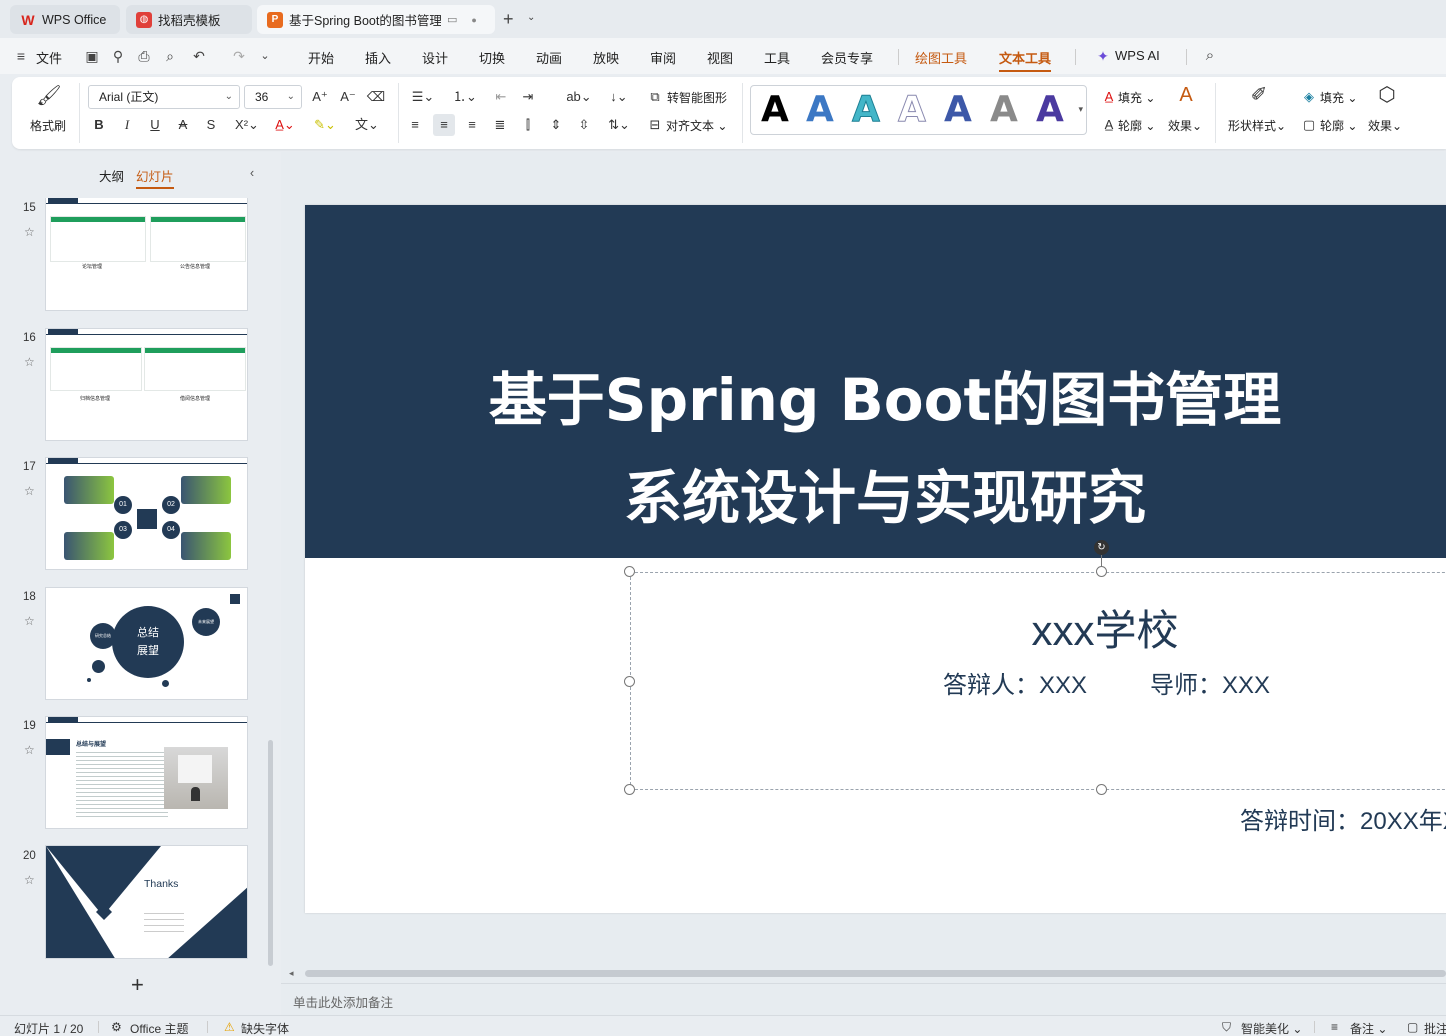 The width and height of the screenshot is (1446, 1036). I want to click on line-spacing-icon: ⇕, so click(556, 125).